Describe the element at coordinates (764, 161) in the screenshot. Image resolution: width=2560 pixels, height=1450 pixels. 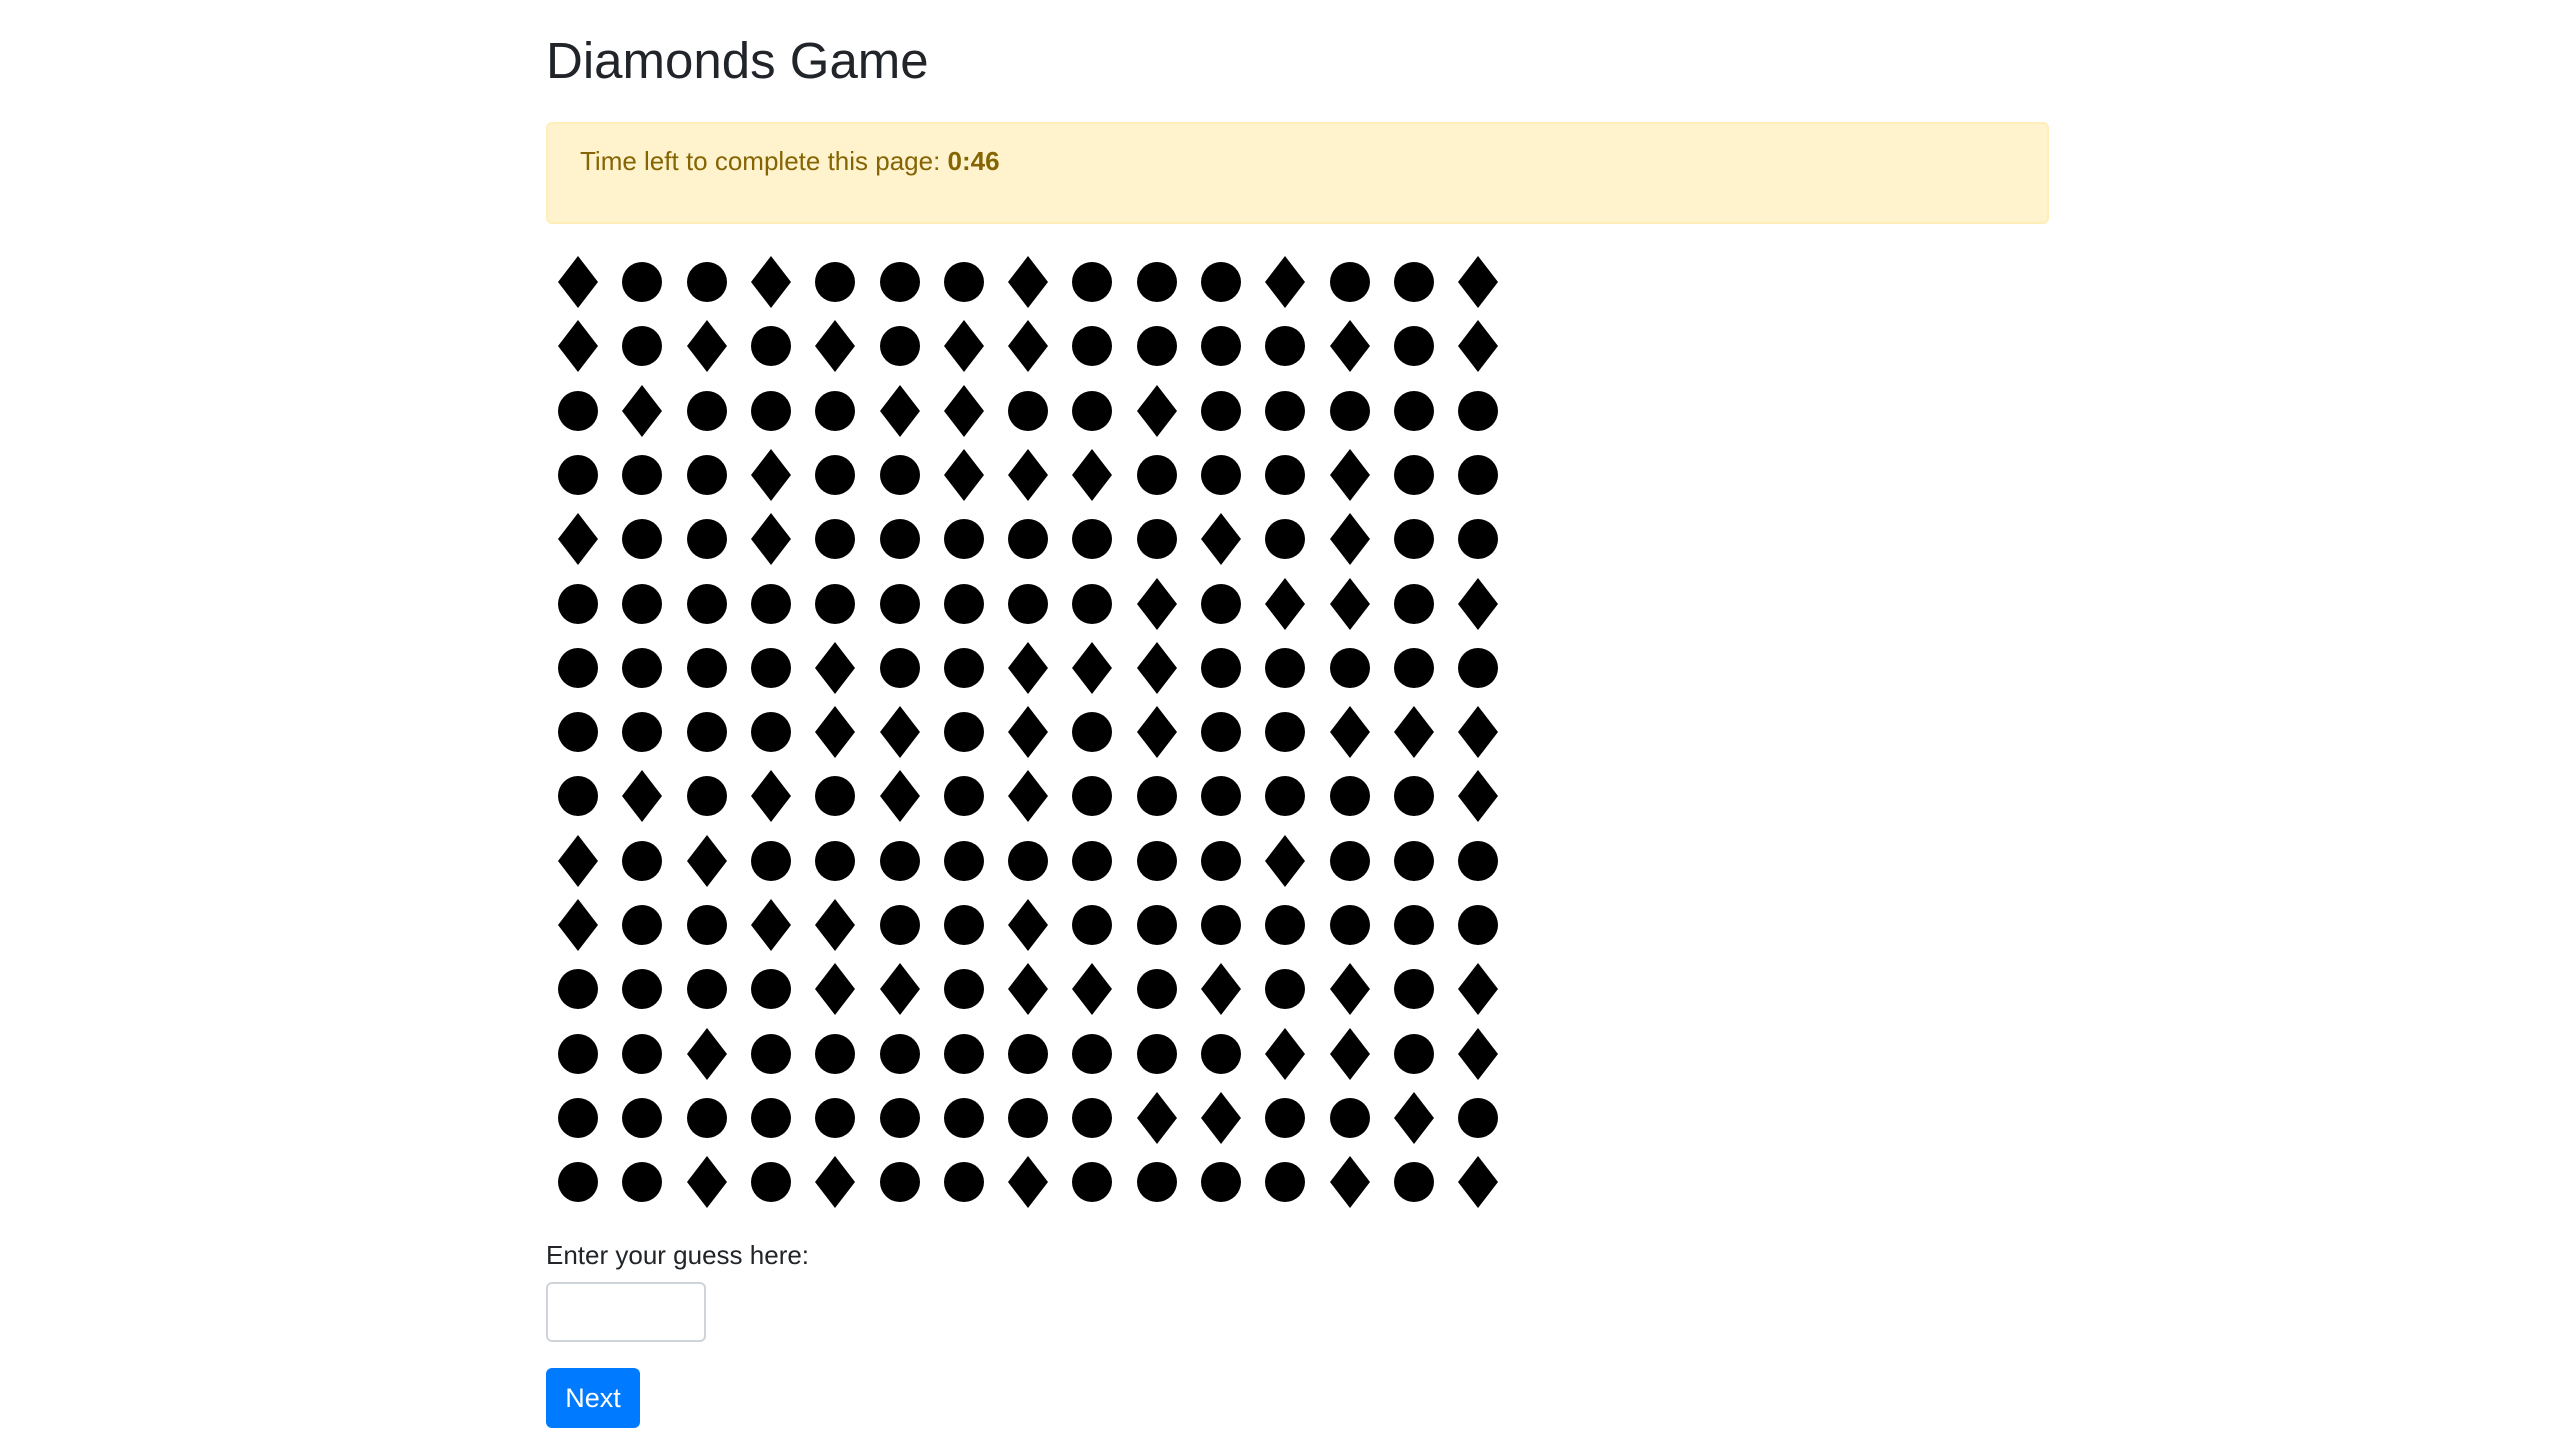
I see `timer-label: Time left to complete this page:` at that location.